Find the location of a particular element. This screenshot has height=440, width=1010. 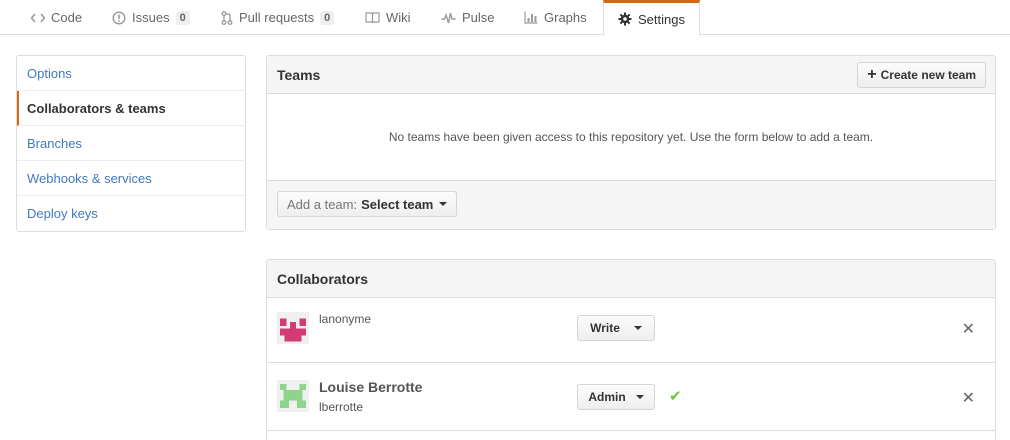

plus-icon: + is located at coordinates (872, 74).